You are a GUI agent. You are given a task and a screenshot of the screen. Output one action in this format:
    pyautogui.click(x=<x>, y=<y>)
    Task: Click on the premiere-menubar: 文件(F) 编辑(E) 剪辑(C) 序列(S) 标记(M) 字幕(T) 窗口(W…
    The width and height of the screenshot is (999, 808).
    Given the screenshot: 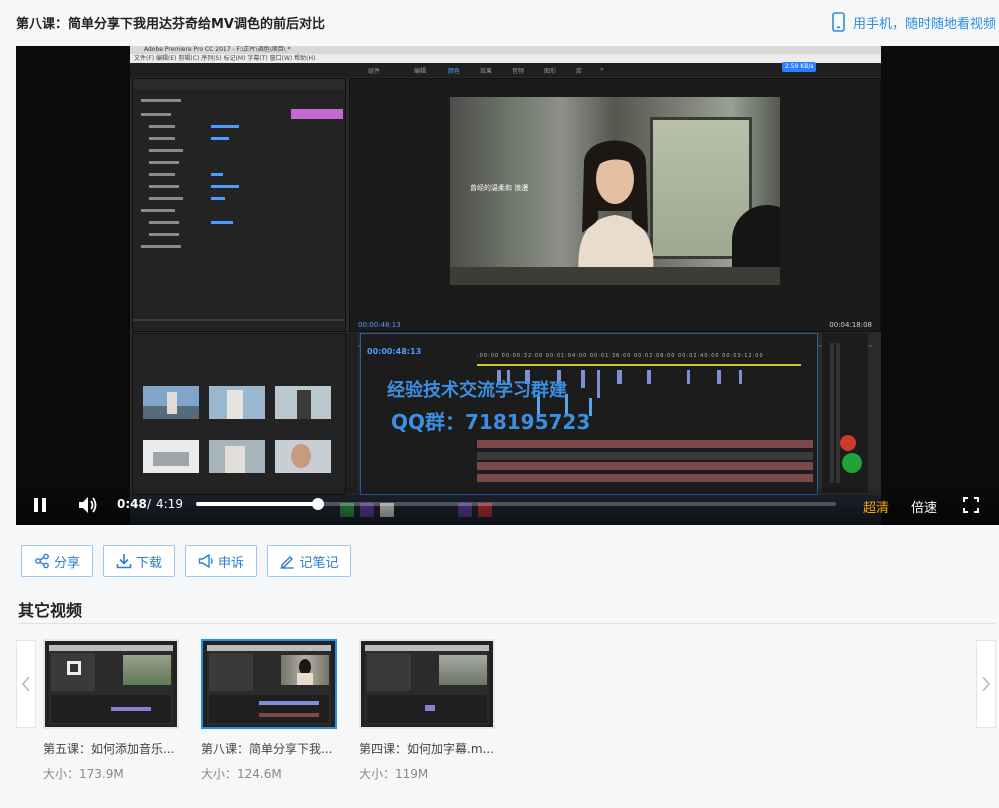 What is the action you would take?
    pyautogui.click(x=505, y=58)
    